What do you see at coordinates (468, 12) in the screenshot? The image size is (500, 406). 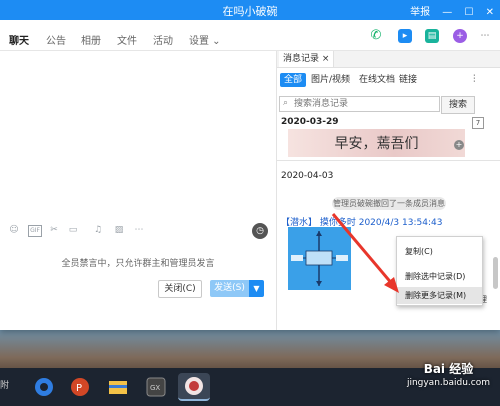 I see `maximize-button: ☐` at bounding box center [468, 12].